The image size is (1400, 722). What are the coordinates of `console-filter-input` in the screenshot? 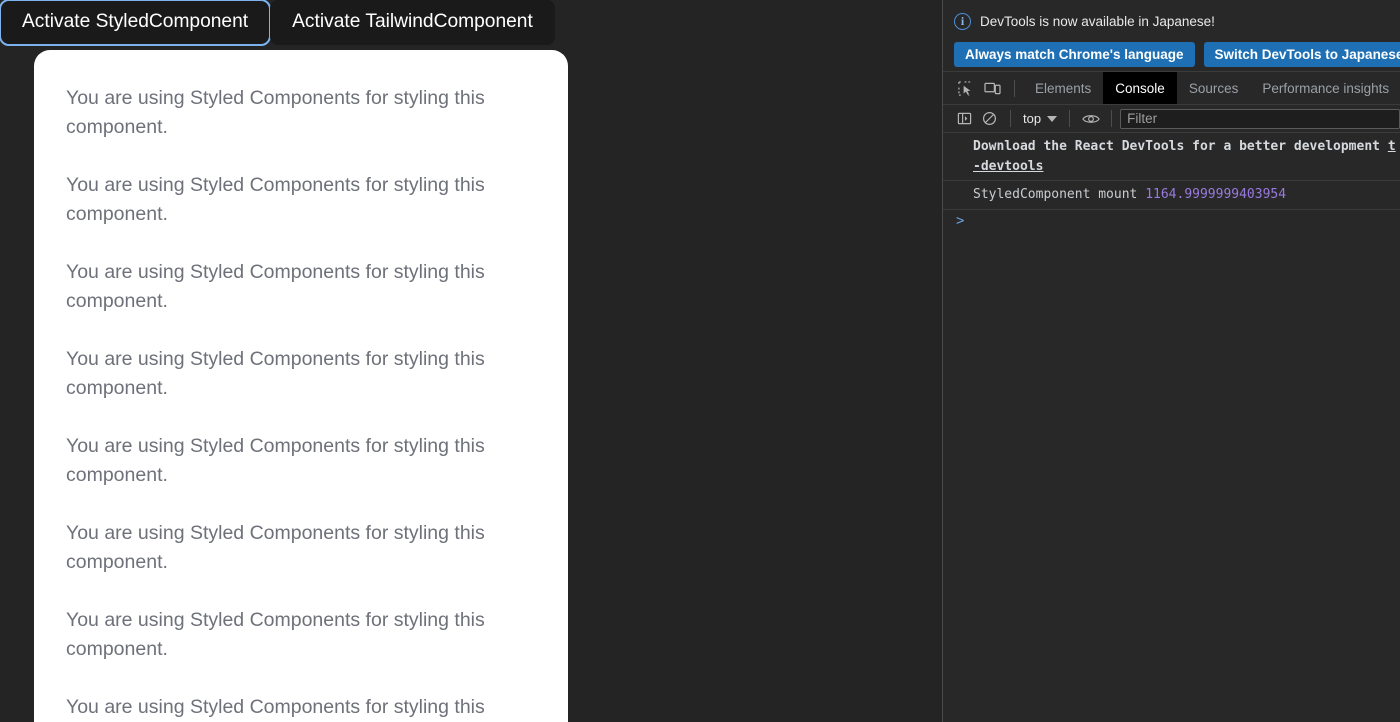 It's located at (1260, 118).